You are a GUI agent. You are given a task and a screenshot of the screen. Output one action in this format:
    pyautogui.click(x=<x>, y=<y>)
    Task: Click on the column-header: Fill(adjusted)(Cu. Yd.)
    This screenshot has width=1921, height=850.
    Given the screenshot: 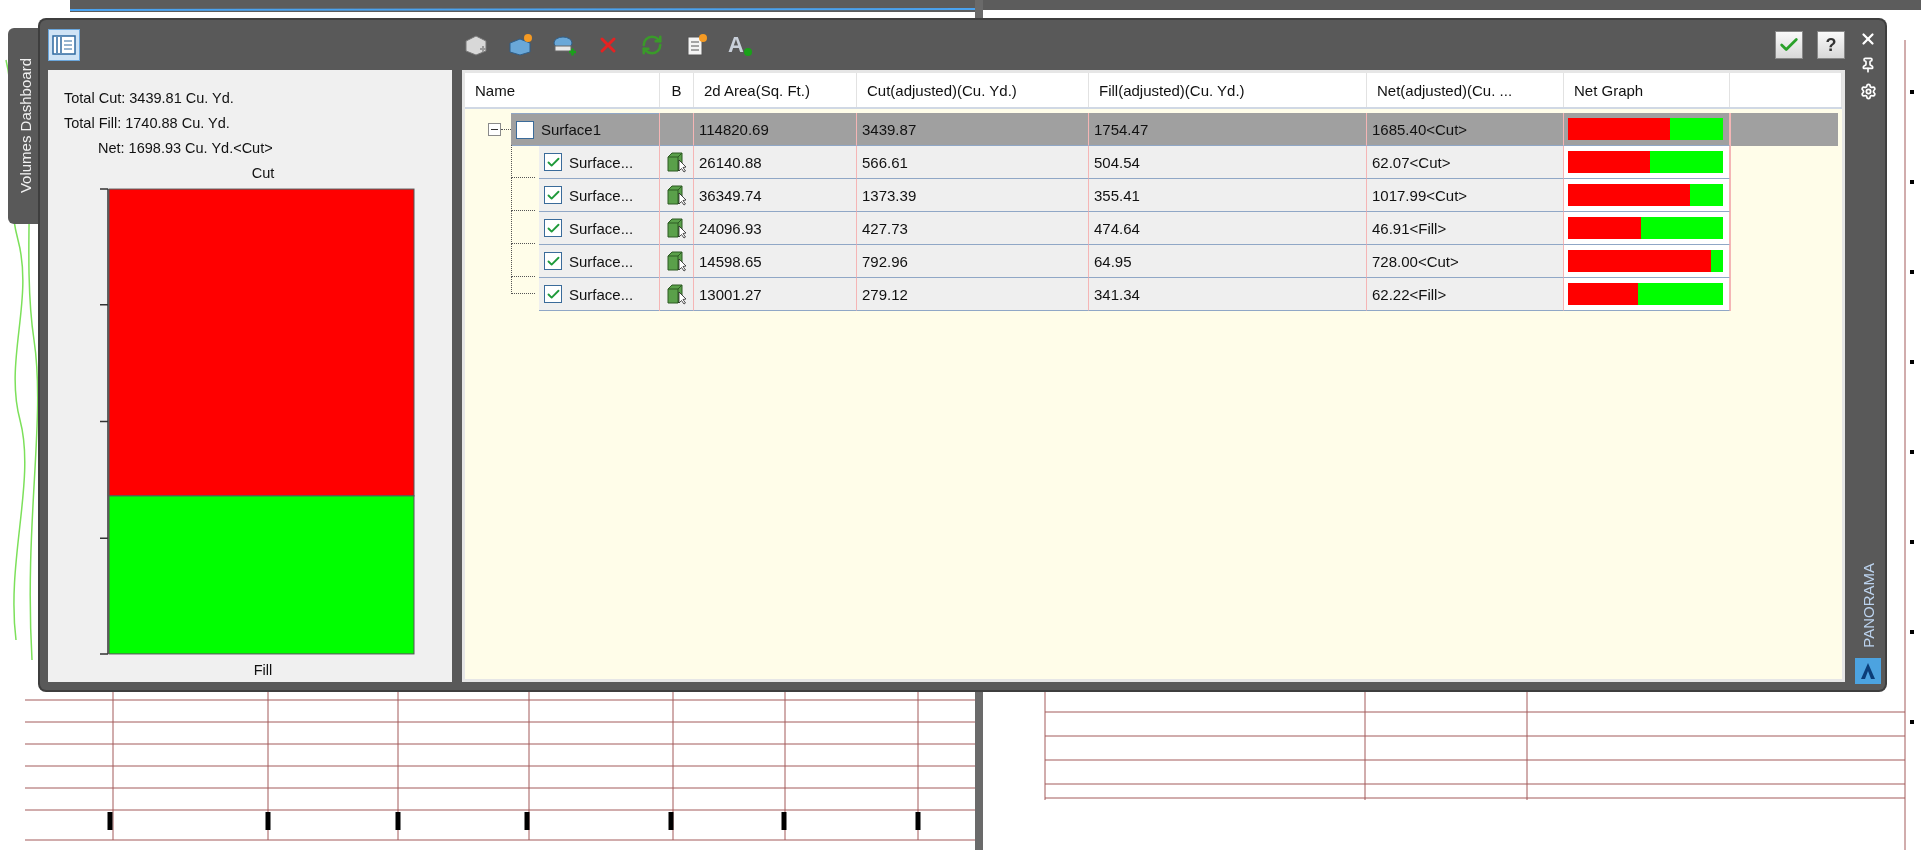 What is the action you would take?
    pyautogui.click(x=1228, y=90)
    